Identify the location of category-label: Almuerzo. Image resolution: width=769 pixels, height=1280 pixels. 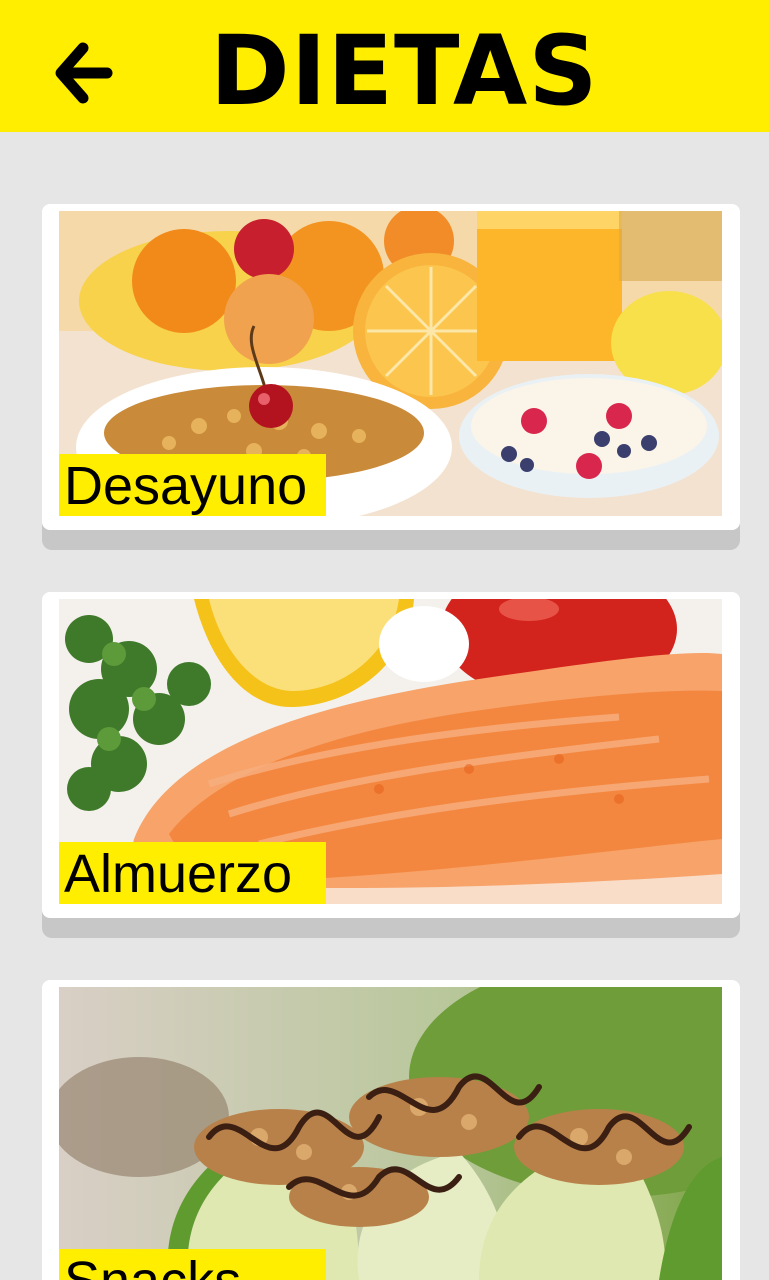
(178, 874).